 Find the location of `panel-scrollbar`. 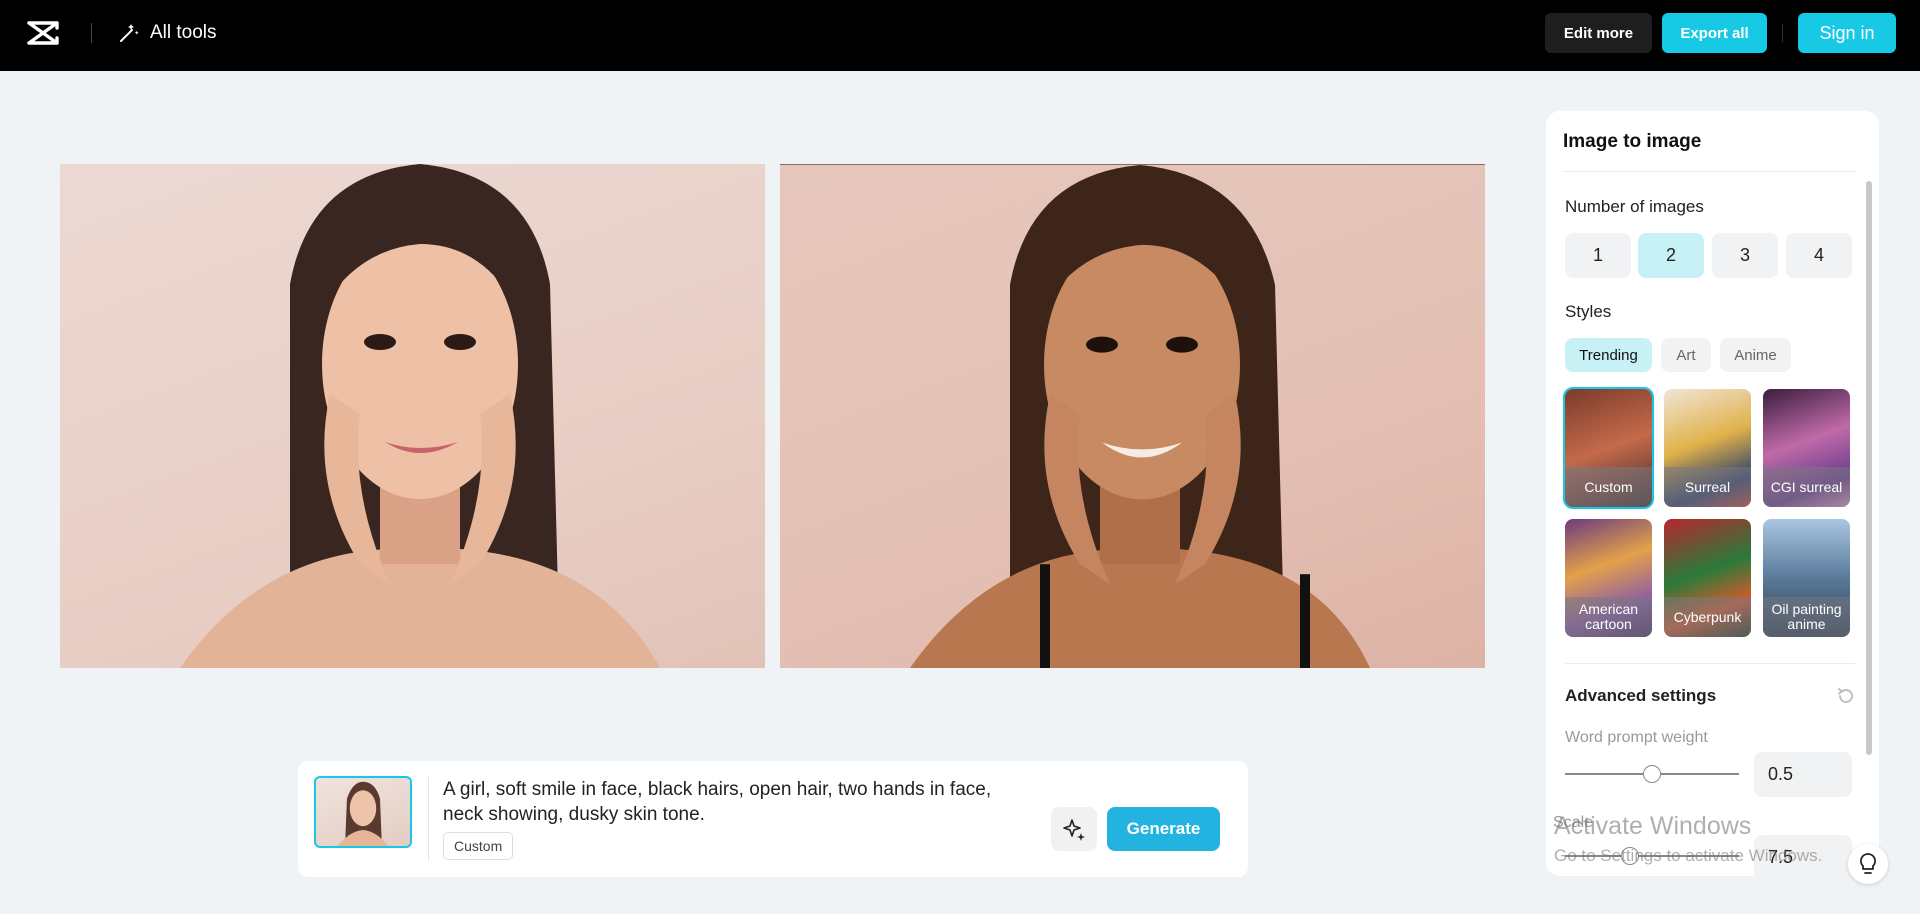

panel-scrollbar is located at coordinates (1869, 468).